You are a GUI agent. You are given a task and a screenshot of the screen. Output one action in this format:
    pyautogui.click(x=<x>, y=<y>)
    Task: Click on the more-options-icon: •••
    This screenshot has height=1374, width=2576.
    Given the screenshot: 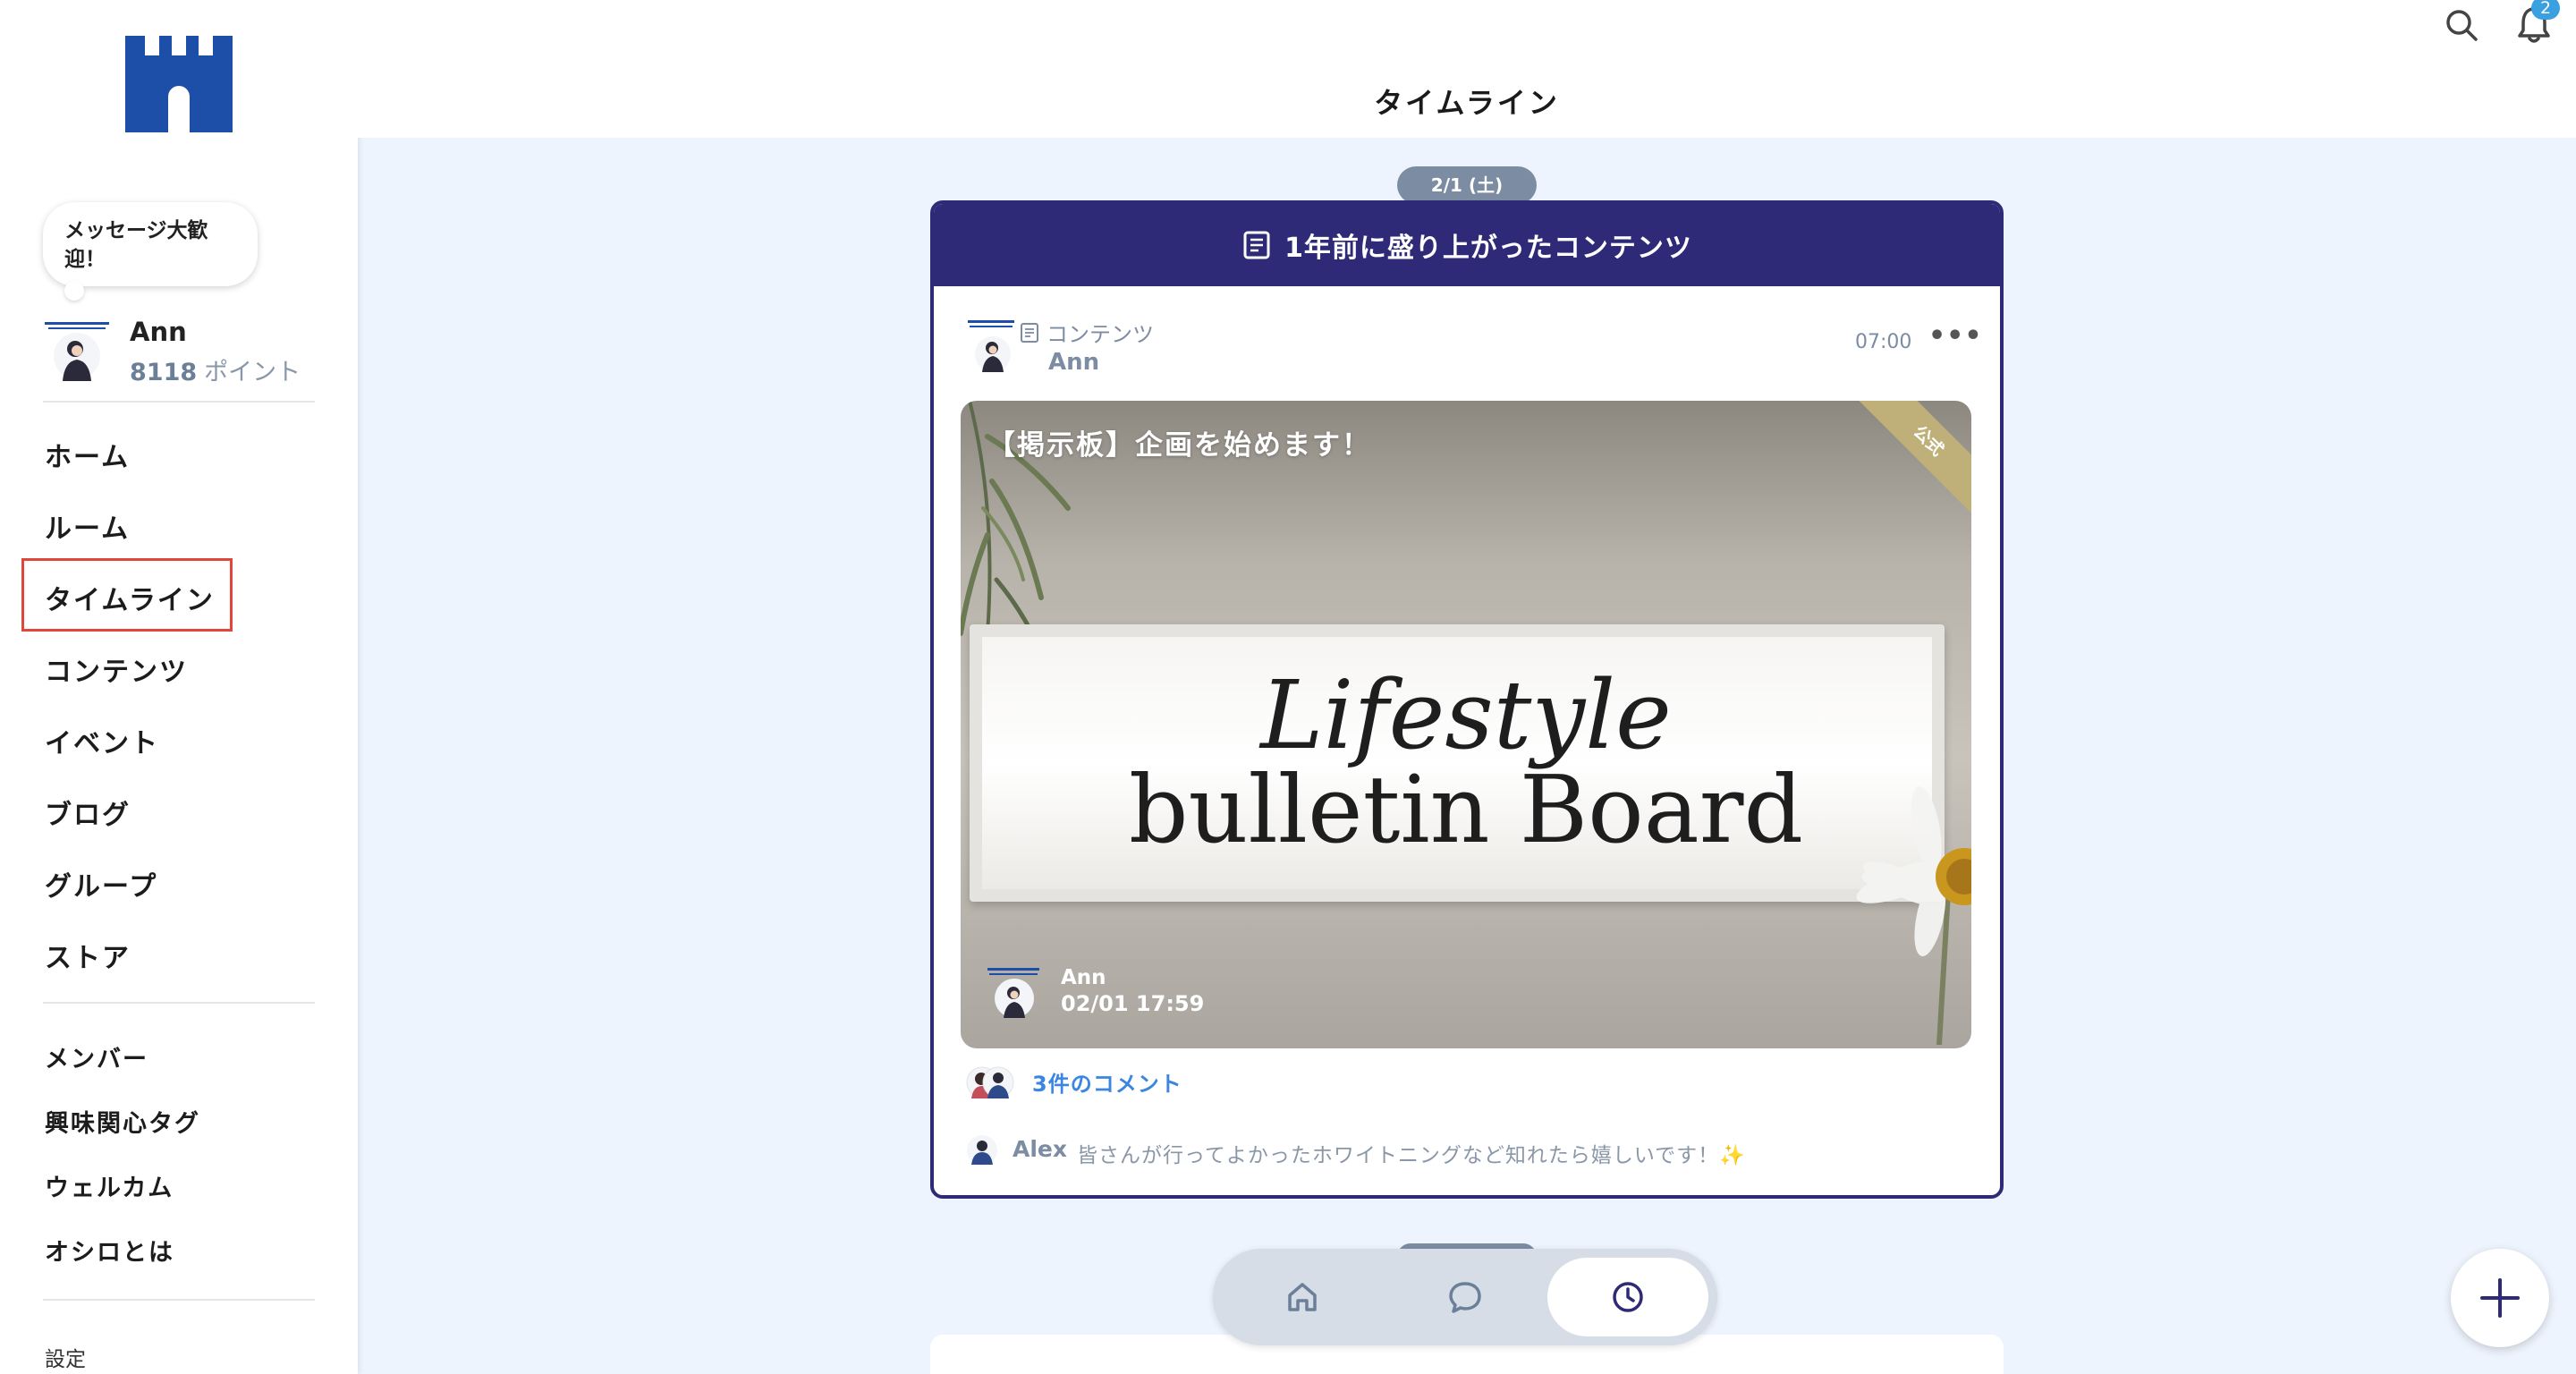 What is the action you would take?
    pyautogui.click(x=1955, y=338)
    